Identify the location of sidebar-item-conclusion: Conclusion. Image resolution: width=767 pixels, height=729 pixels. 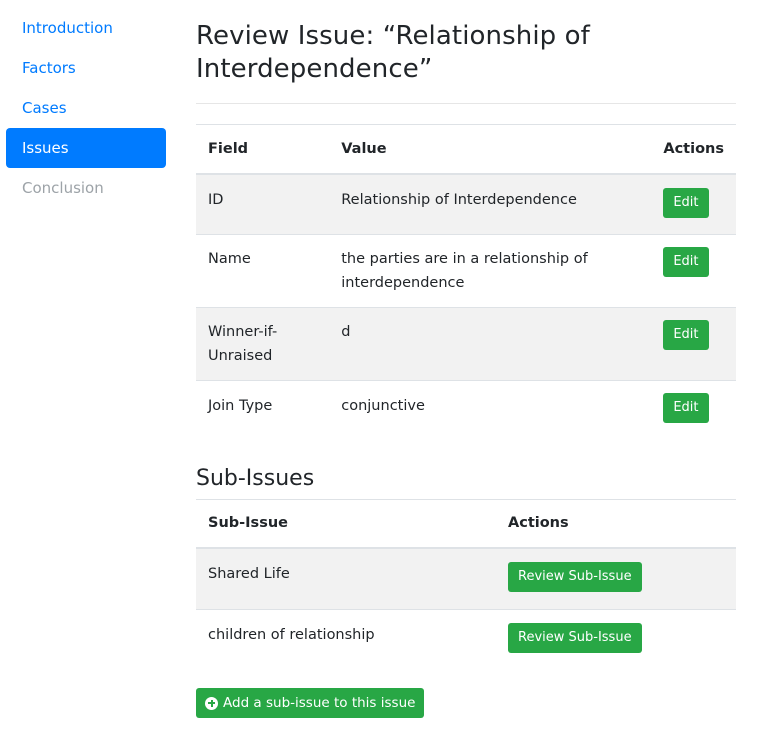
(63, 188).